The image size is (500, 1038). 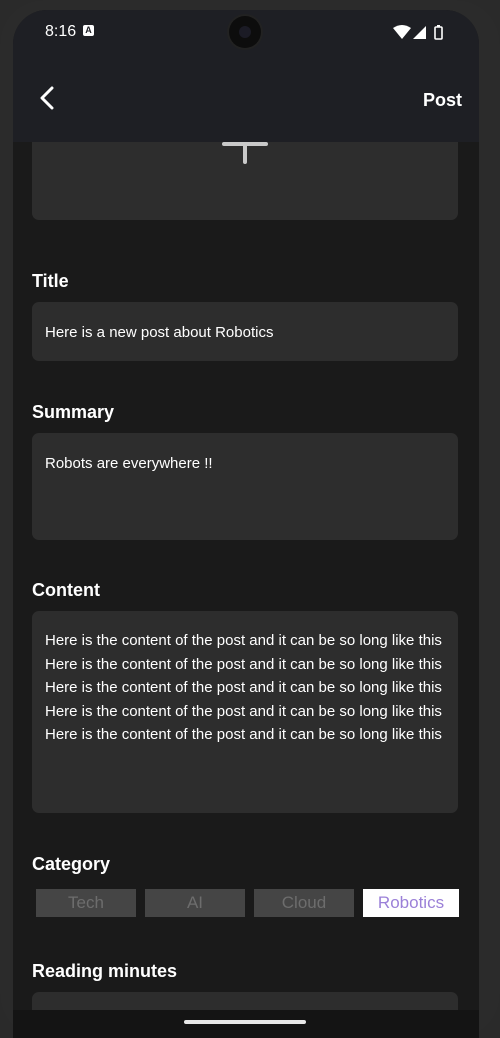 I want to click on title-input: Here is a new post about Robotics, so click(x=245, y=331).